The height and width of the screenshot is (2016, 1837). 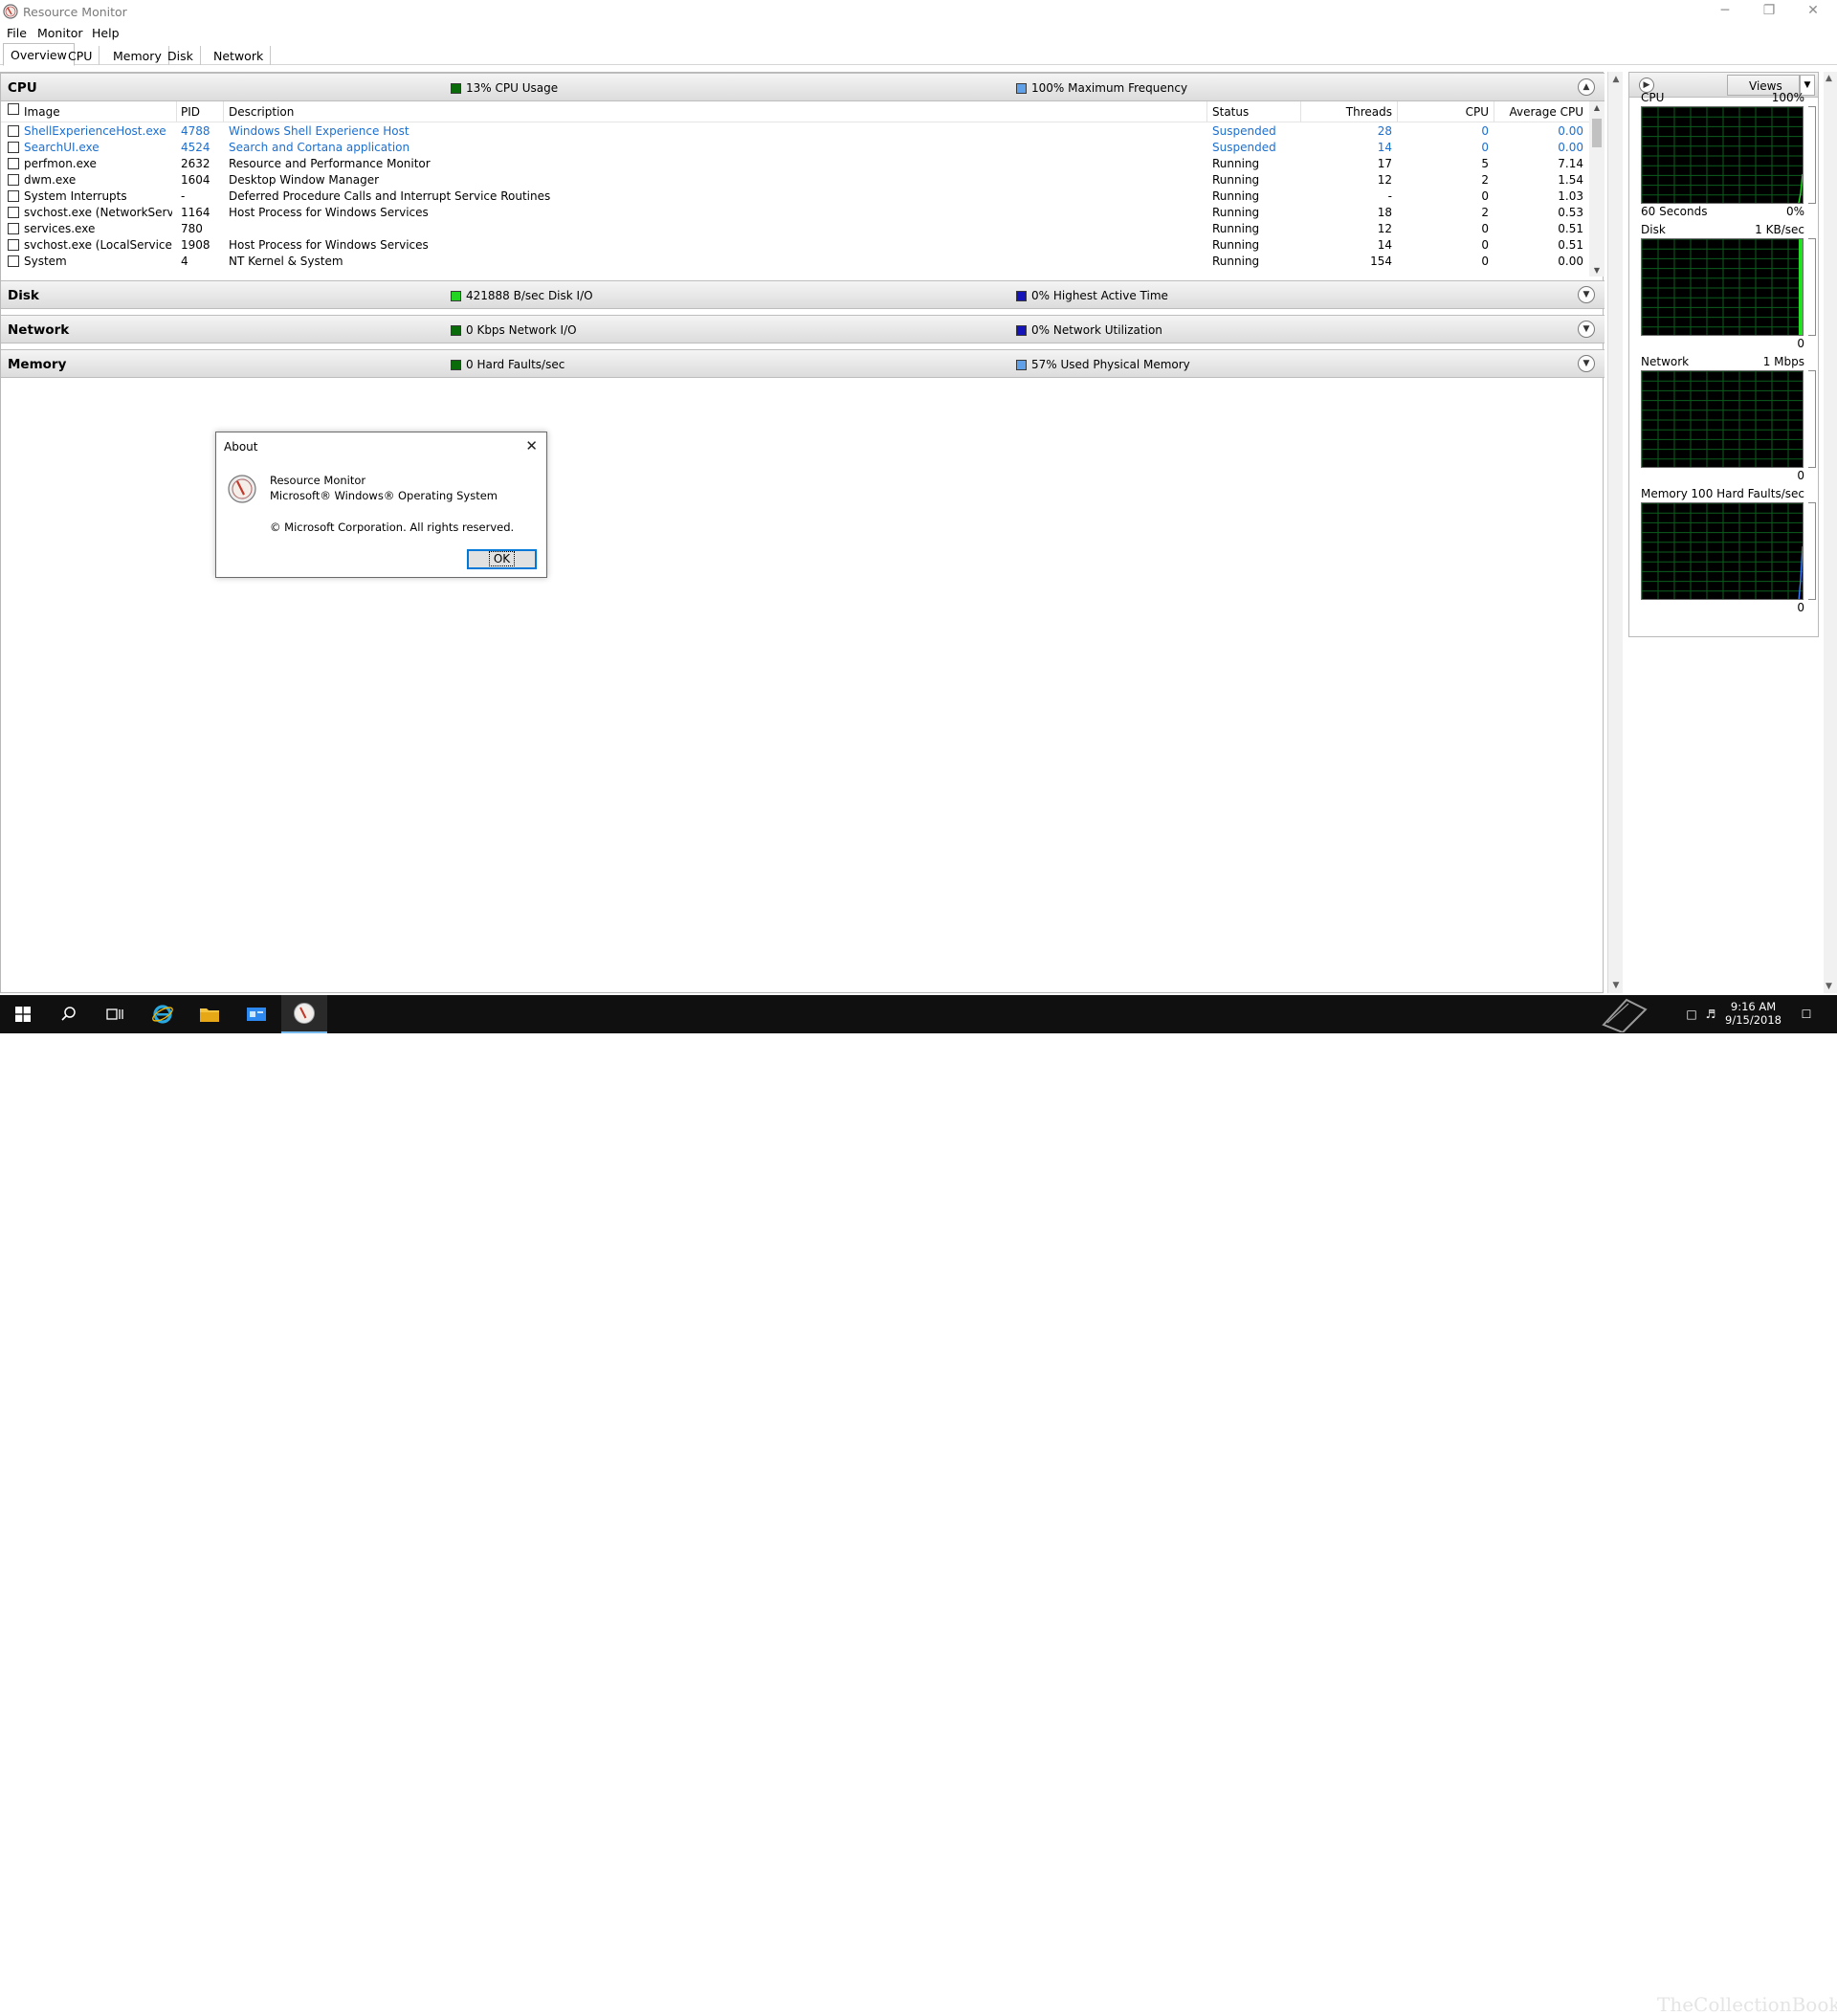 What do you see at coordinates (795, 262) in the screenshot?
I see `table-row: System 4 NT Kernel & System Running 154 0 0.00` at bounding box center [795, 262].